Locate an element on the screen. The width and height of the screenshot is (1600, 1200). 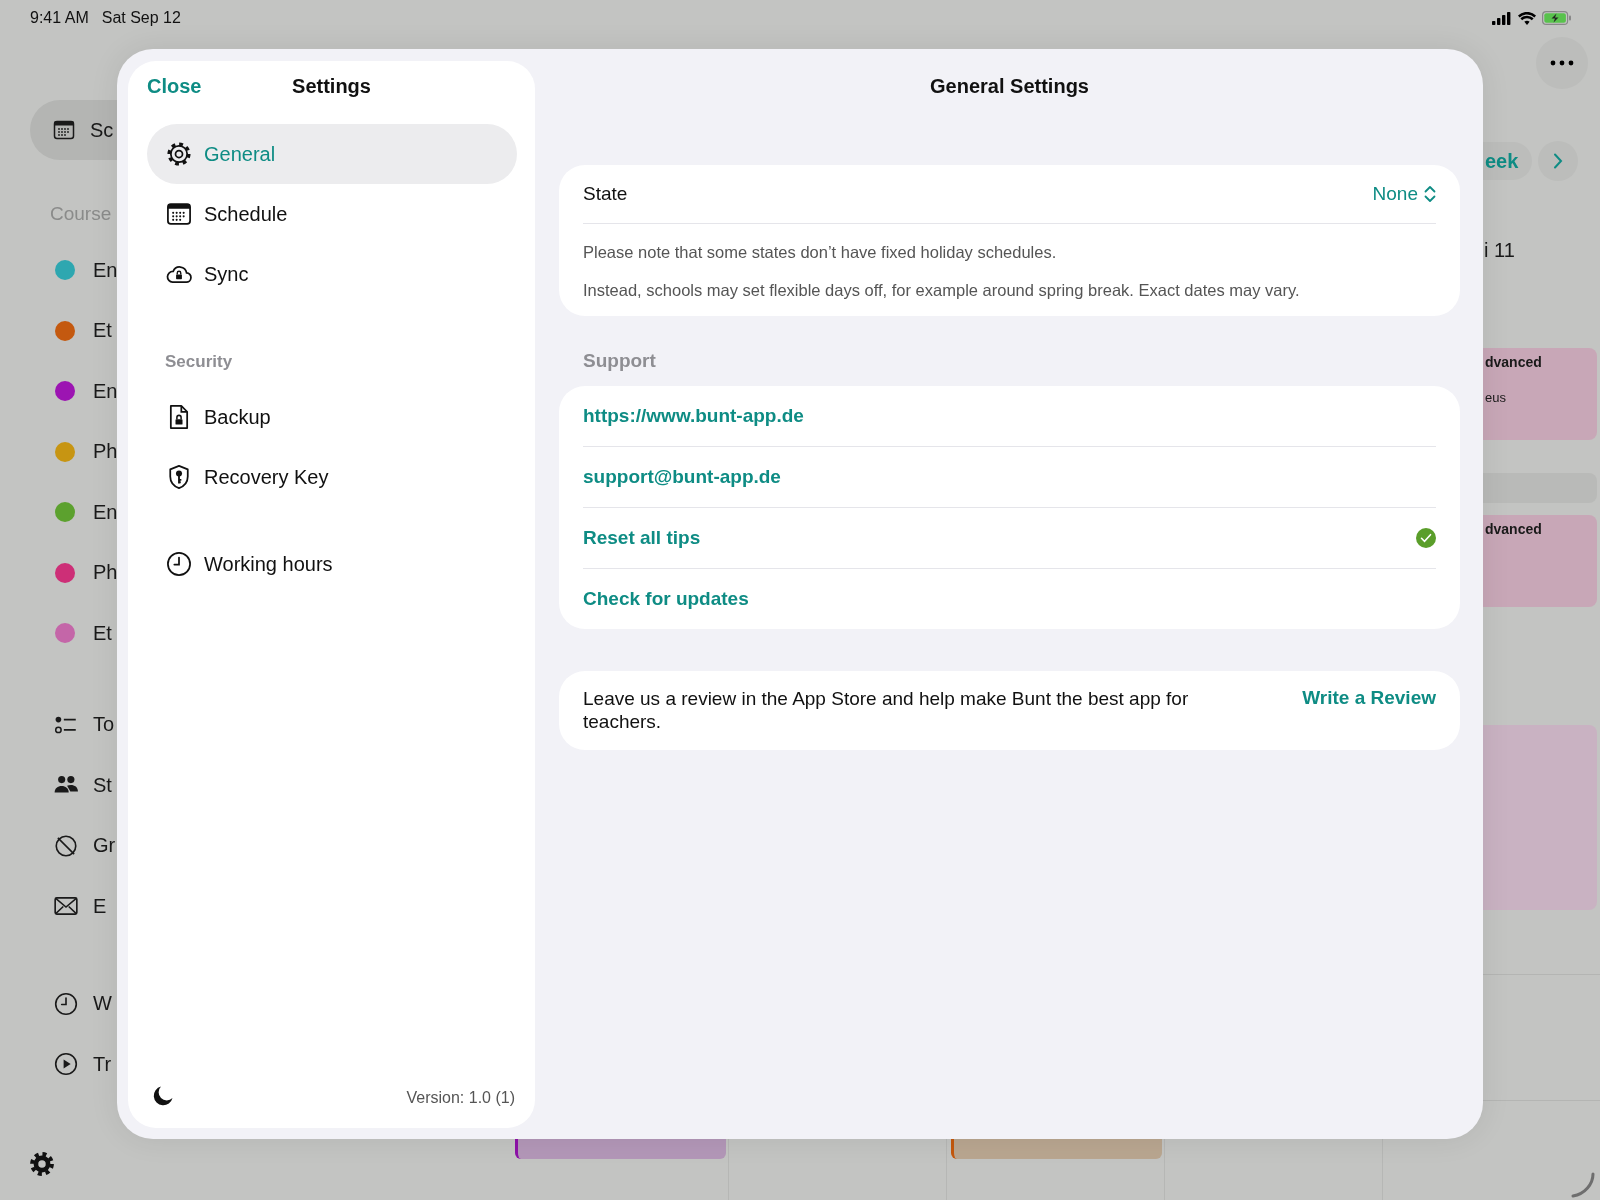
next-button is located at coordinates (1558, 161).